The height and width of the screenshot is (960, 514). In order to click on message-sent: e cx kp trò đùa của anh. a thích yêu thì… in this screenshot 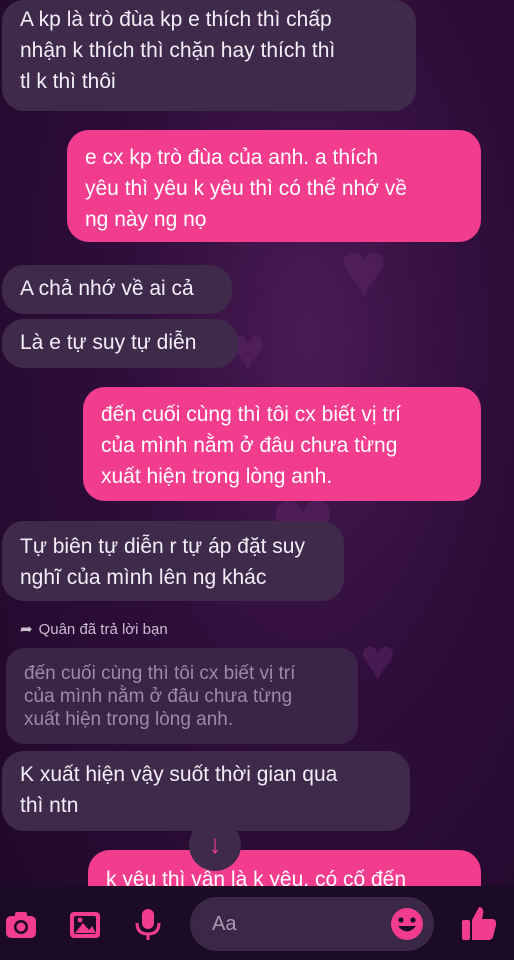, I will do `click(274, 186)`.